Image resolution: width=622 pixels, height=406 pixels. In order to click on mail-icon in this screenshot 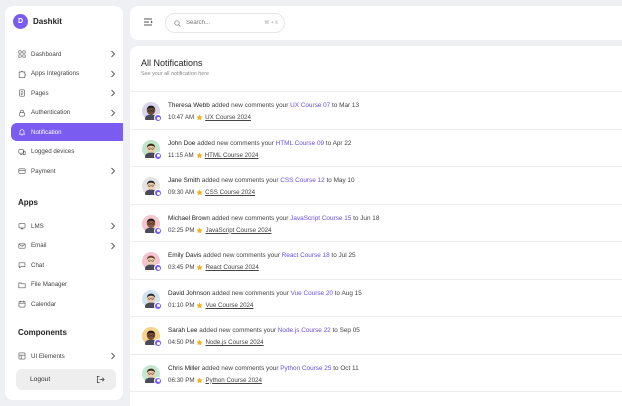, I will do `click(21, 245)`.